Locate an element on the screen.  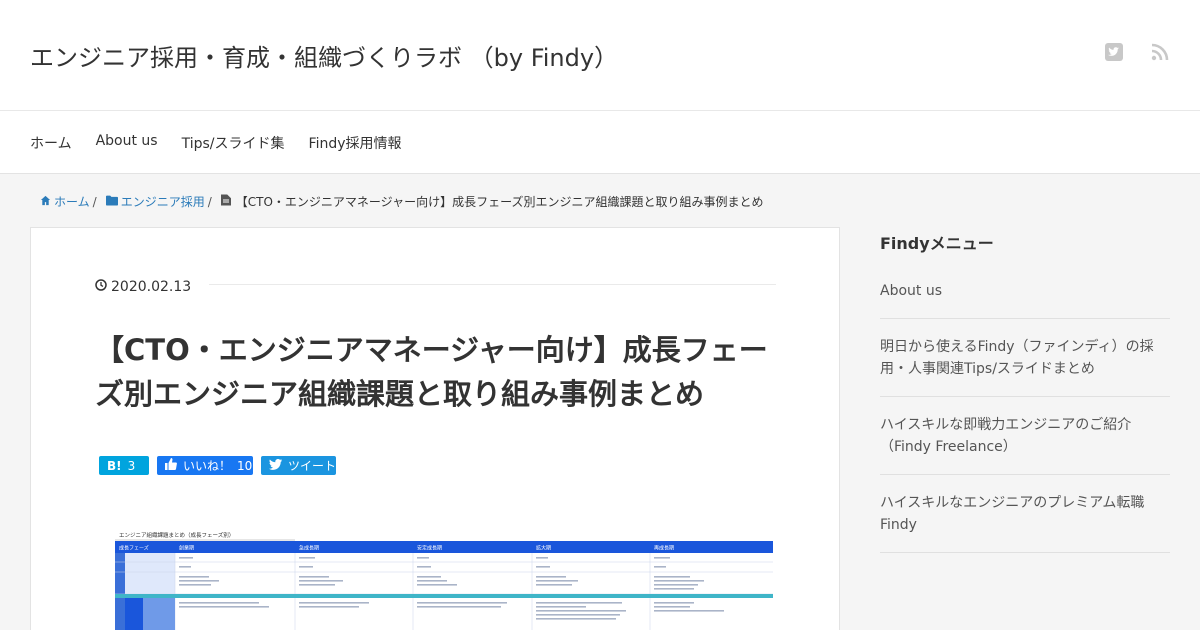
post-date: 2020.02.13 is located at coordinates (143, 287).